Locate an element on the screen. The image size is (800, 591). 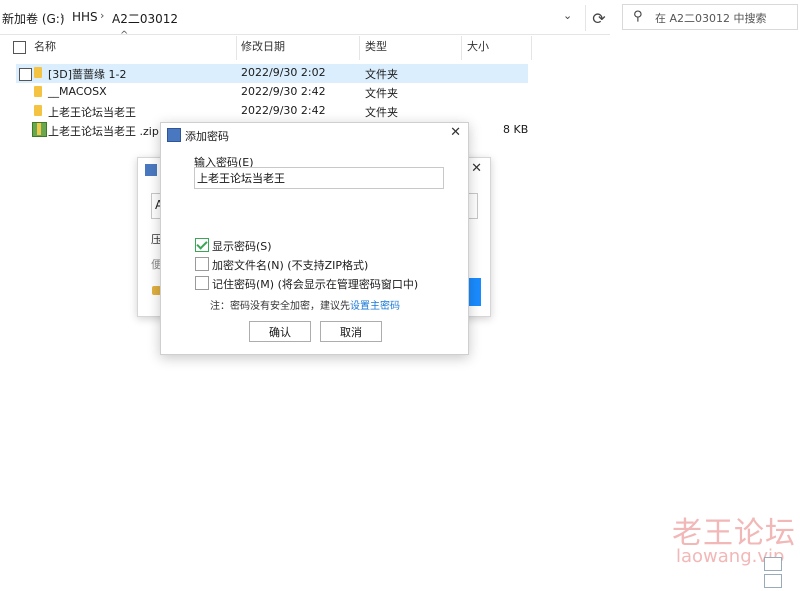
breadcrumb-current-folder: A2二03012 is located at coordinates (145, 18).